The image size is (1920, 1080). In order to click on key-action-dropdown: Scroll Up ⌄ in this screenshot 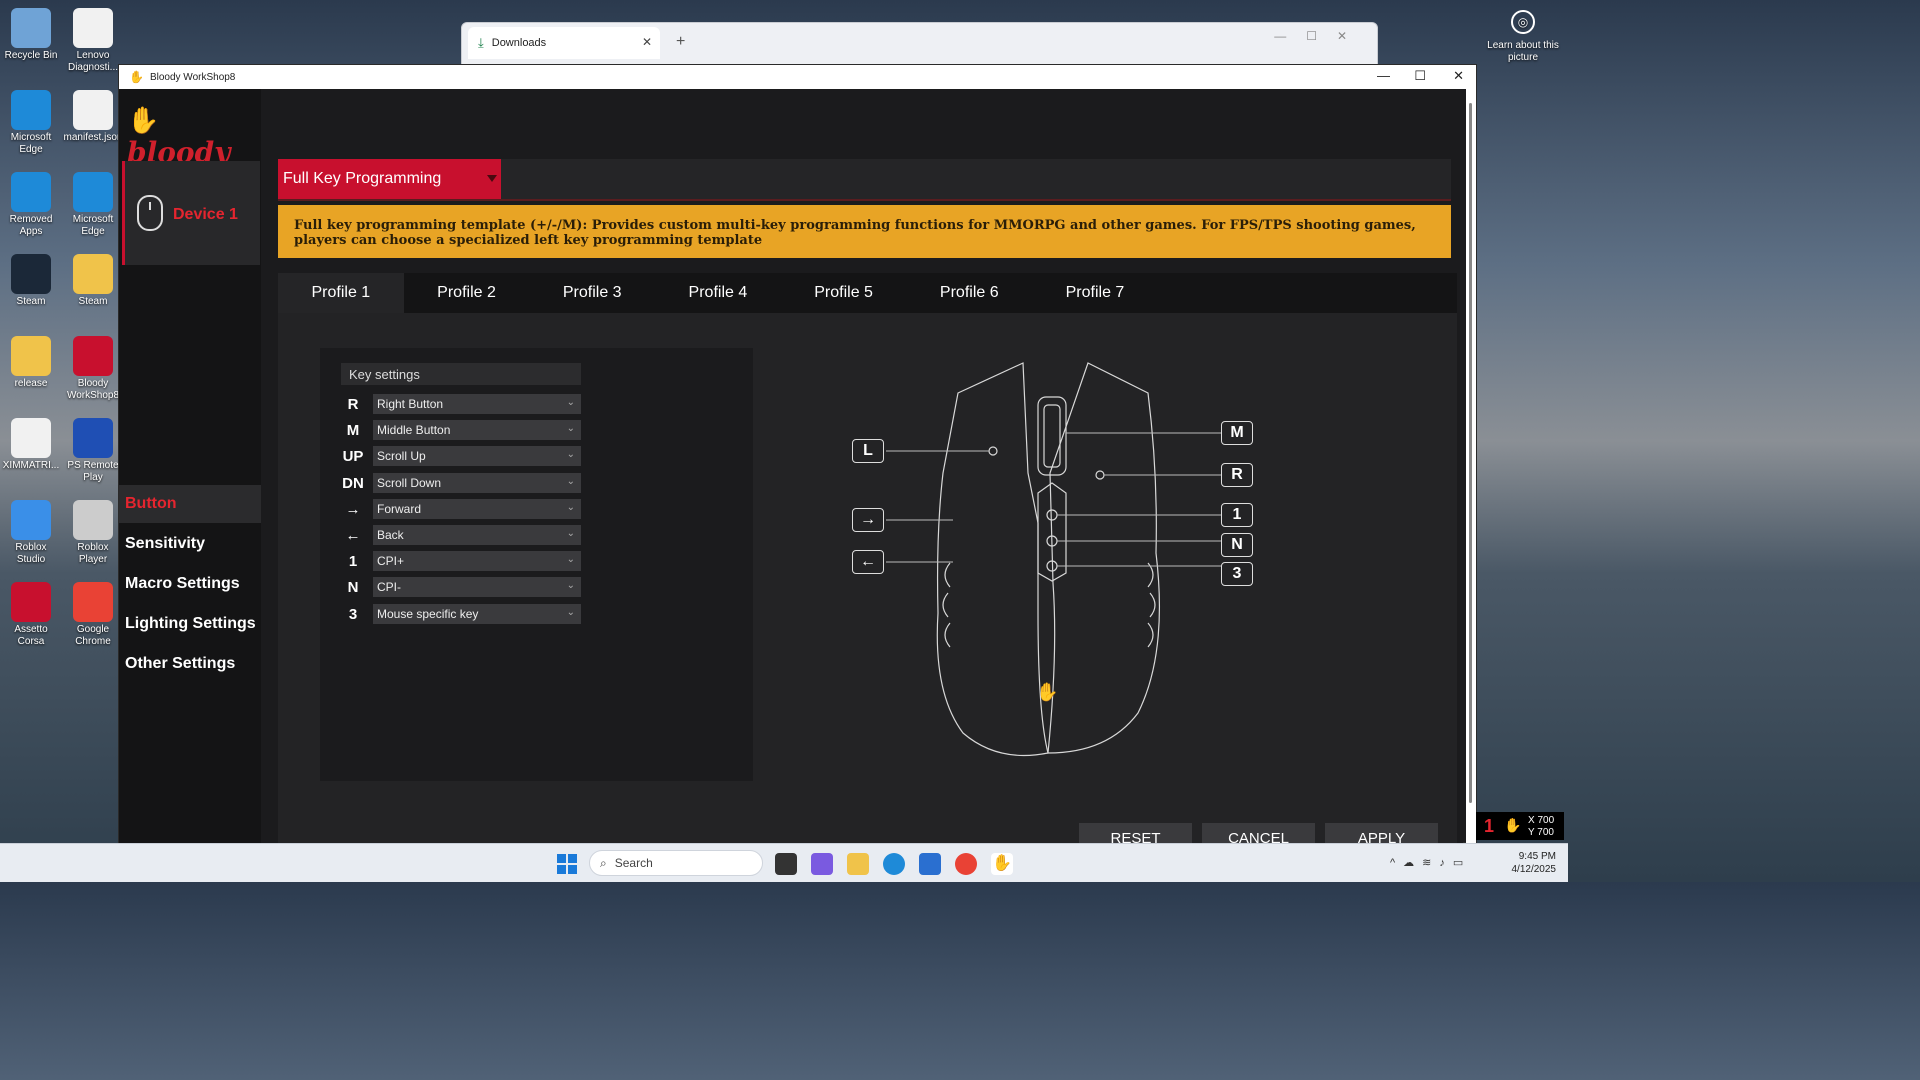, I will do `click(477, 456)`.